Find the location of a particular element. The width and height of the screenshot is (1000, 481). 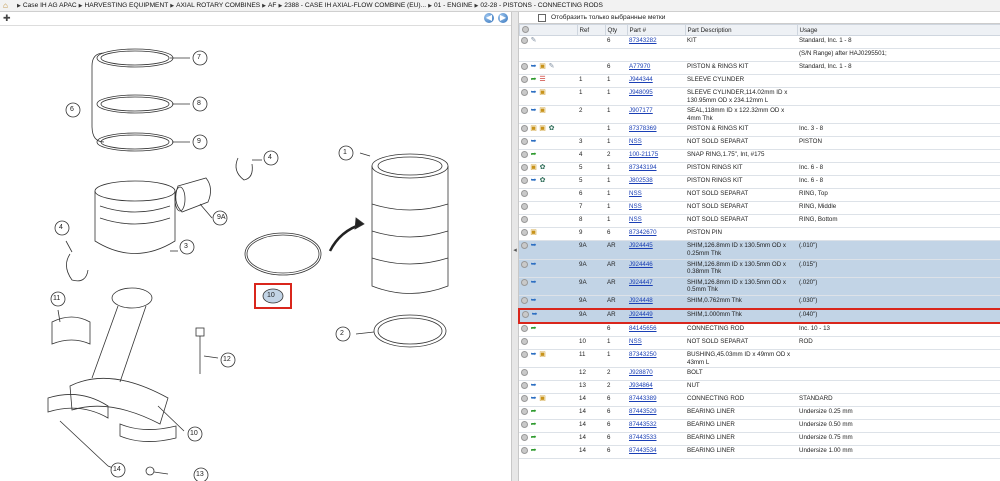

callout-6: 7 is located at coordinates (199, 57).